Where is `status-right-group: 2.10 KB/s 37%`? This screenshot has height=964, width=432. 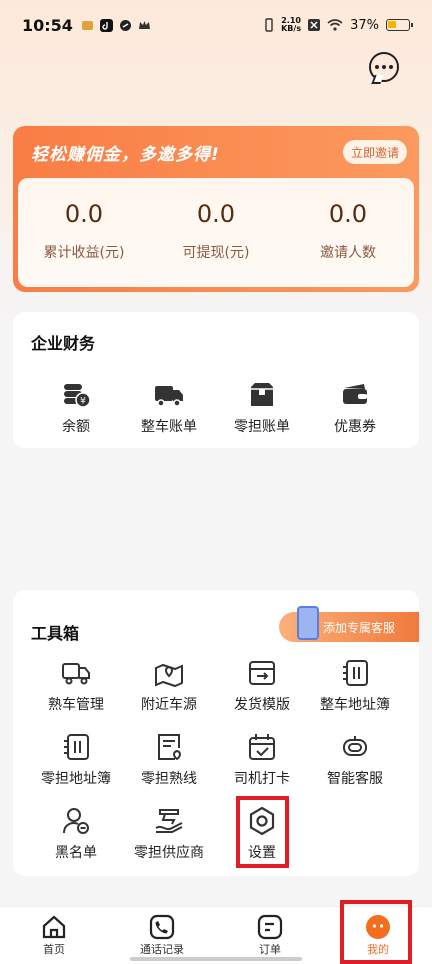 status-right-group: 2.10 KB/s 37% is located at coordinates (338, 25).